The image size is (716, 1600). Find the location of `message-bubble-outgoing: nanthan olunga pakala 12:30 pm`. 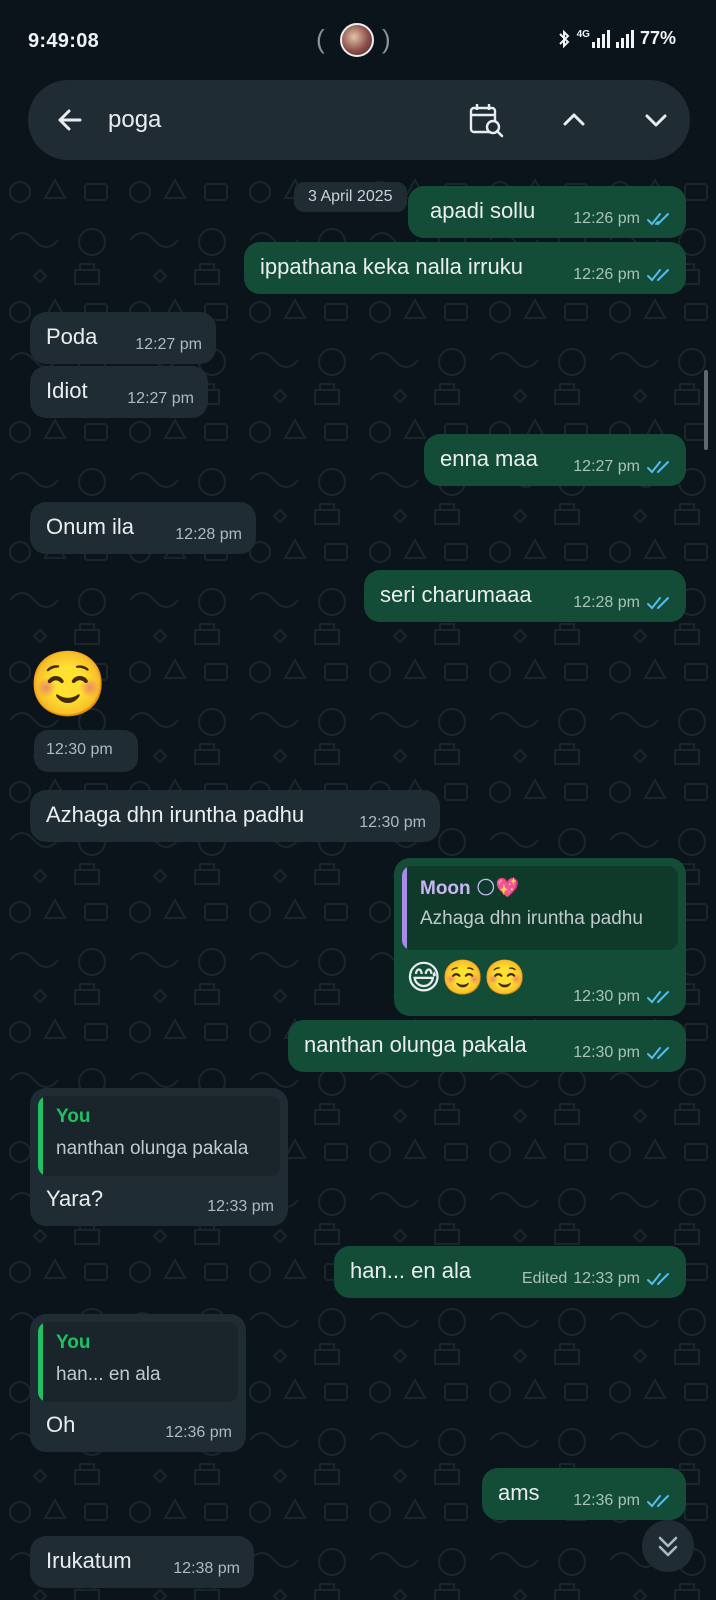

message-bubble-outgoing: nanthan olunga pakala 12:30 pm is located at coordinates (487, 1046).